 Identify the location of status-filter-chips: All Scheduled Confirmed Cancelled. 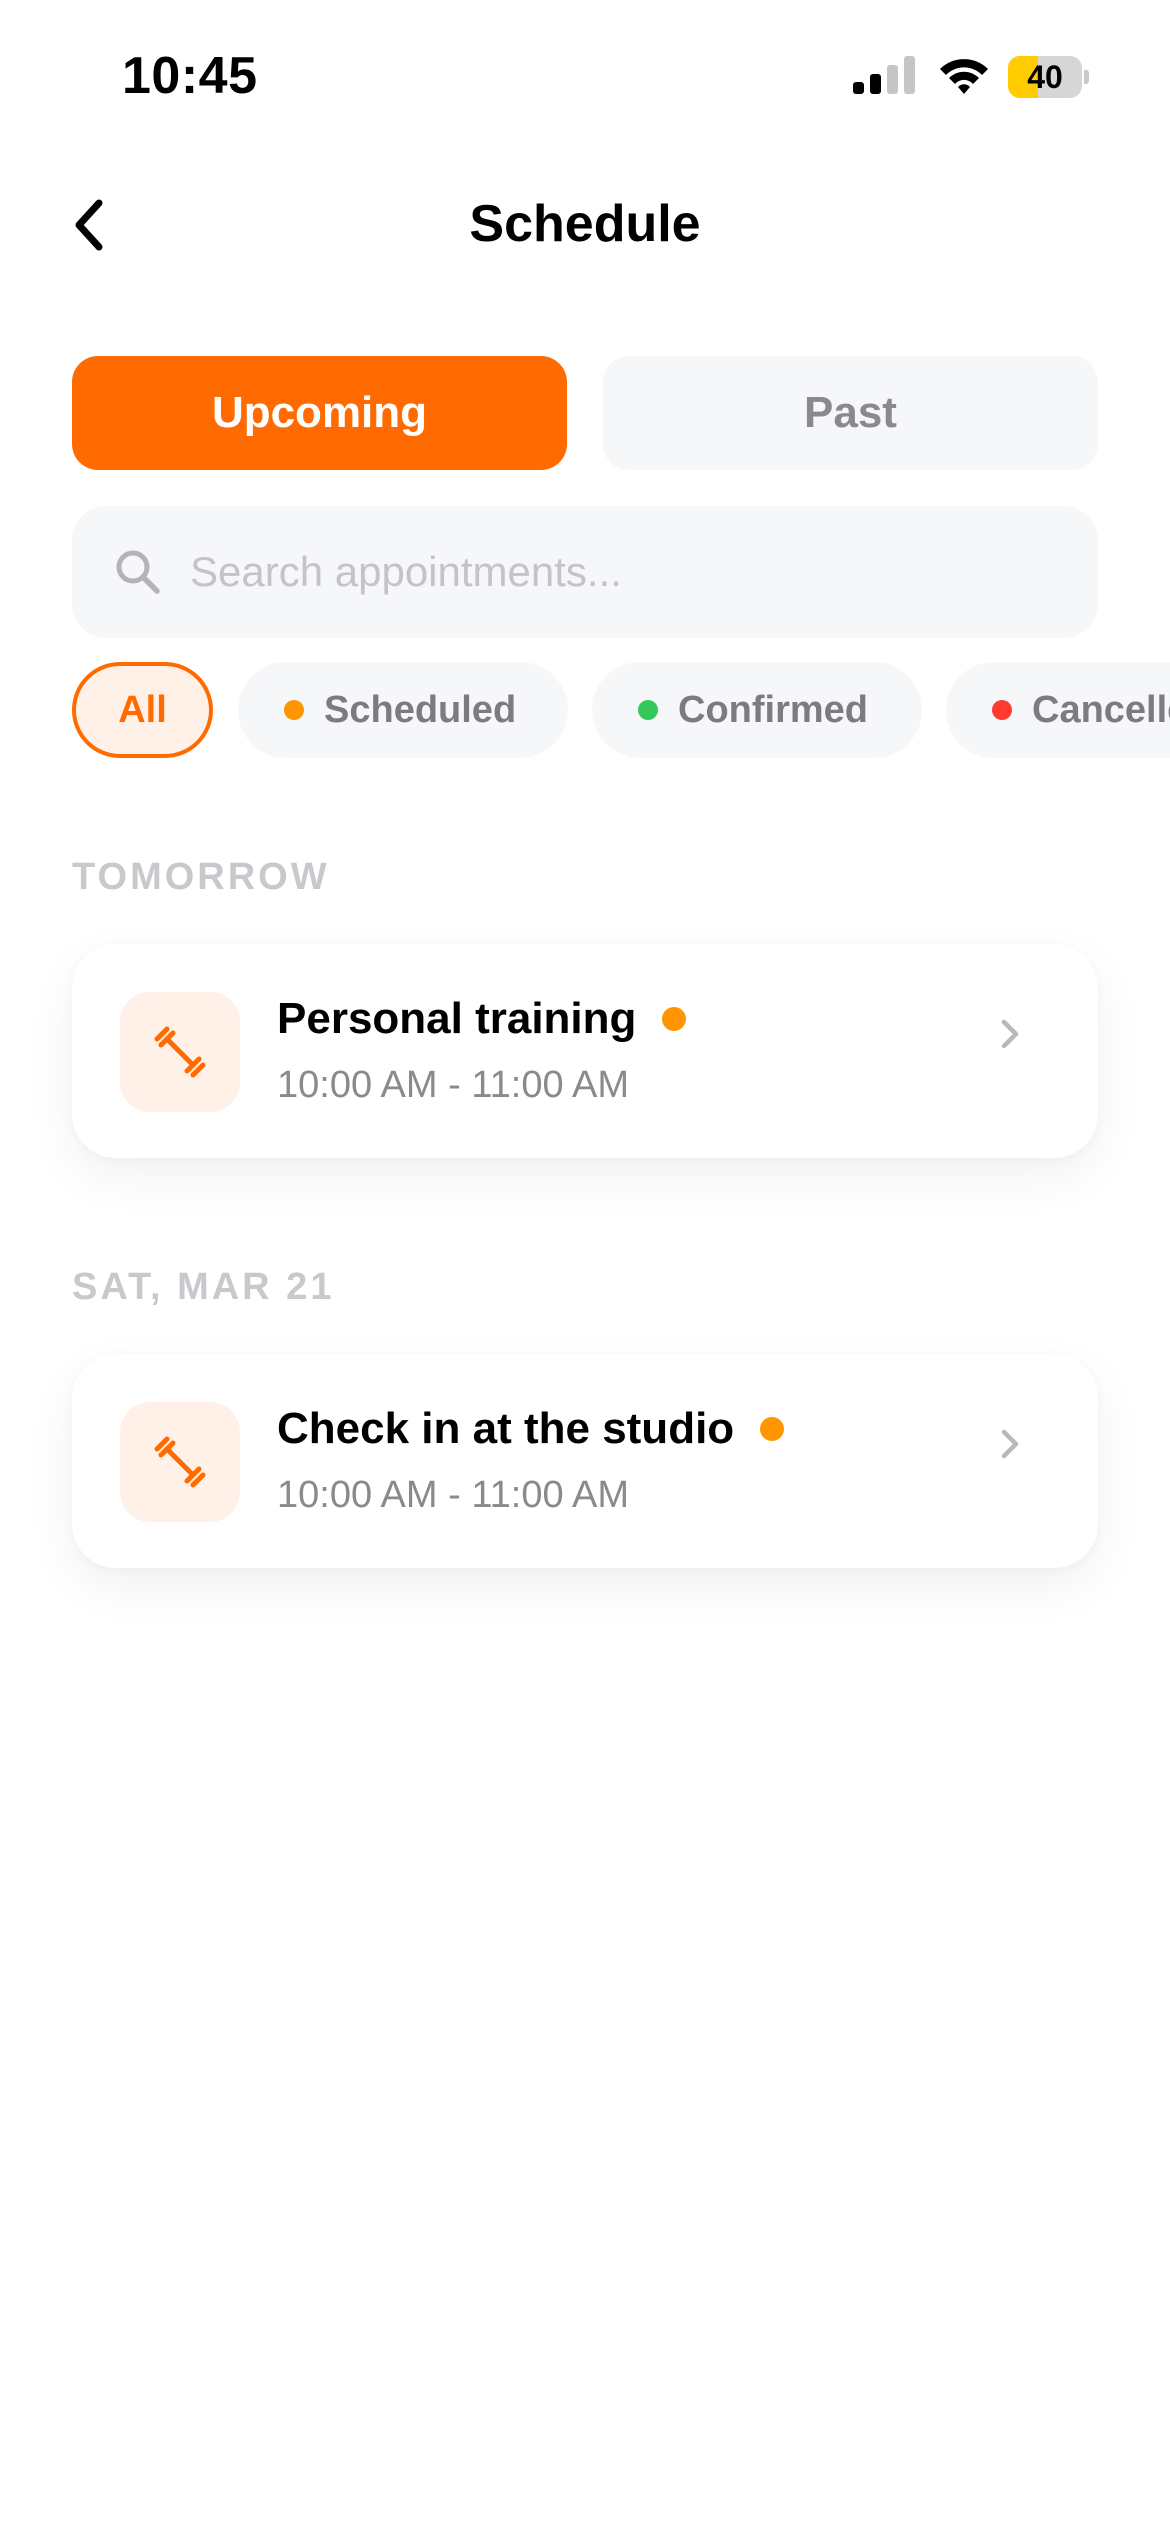
(621, 712).